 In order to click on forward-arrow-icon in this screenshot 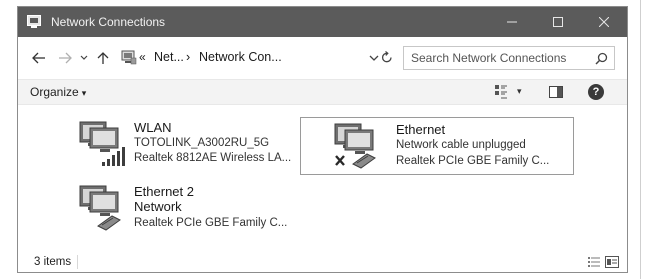, I will do `click(65, 58)`.